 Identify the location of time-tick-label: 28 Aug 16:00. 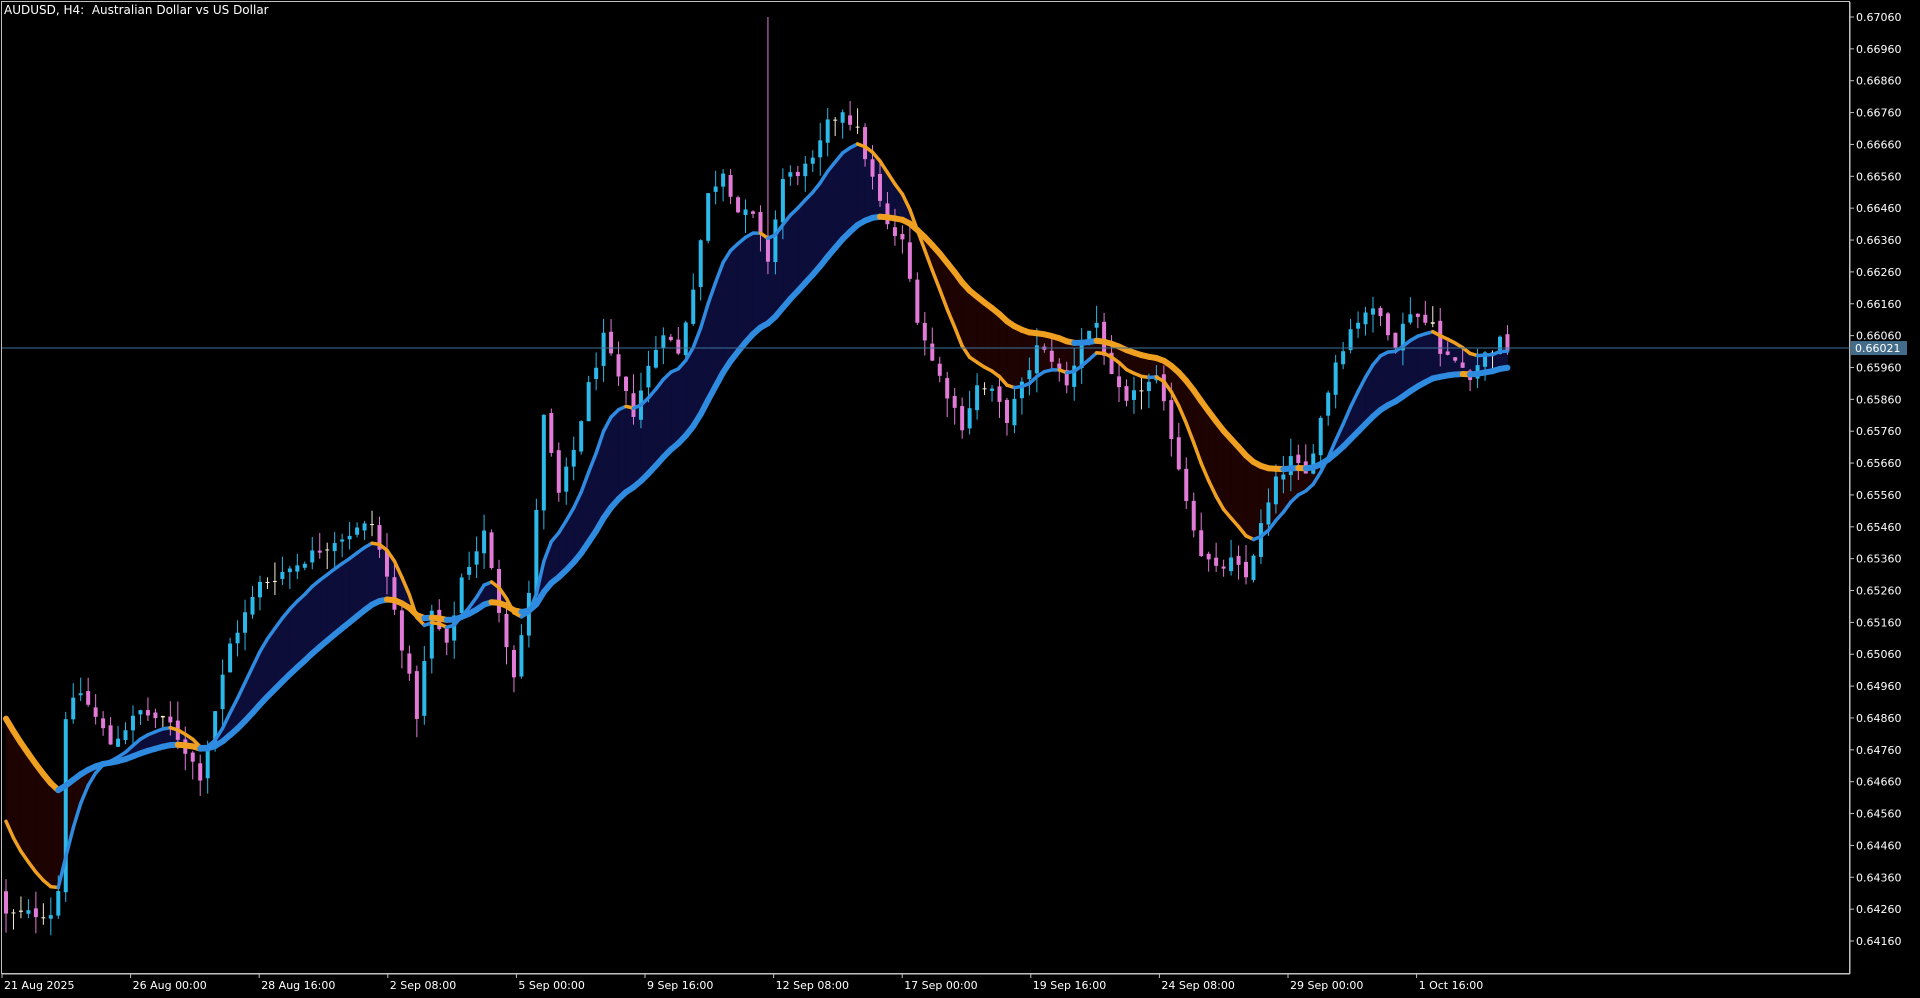
(298, 985).